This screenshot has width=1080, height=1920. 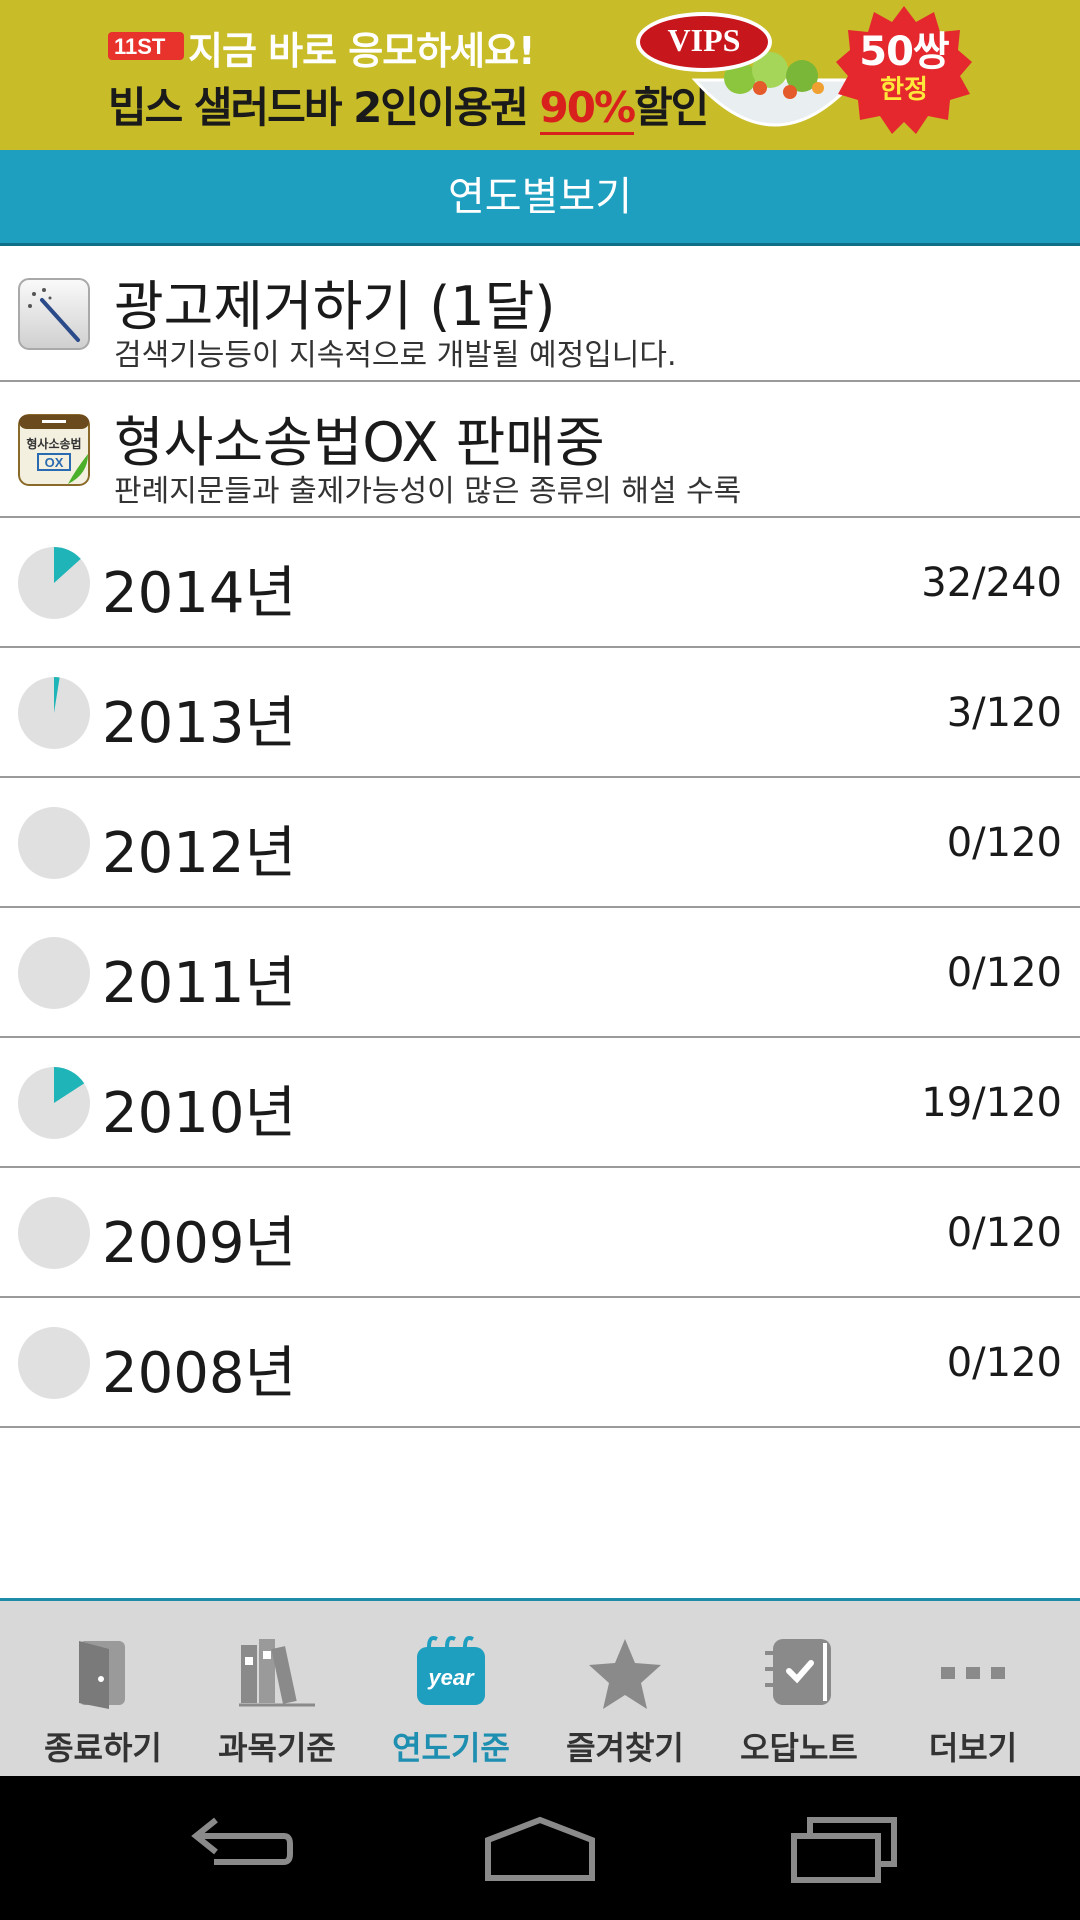 I want to click on badge-count: 50쌍, so click(x=904, y=52).